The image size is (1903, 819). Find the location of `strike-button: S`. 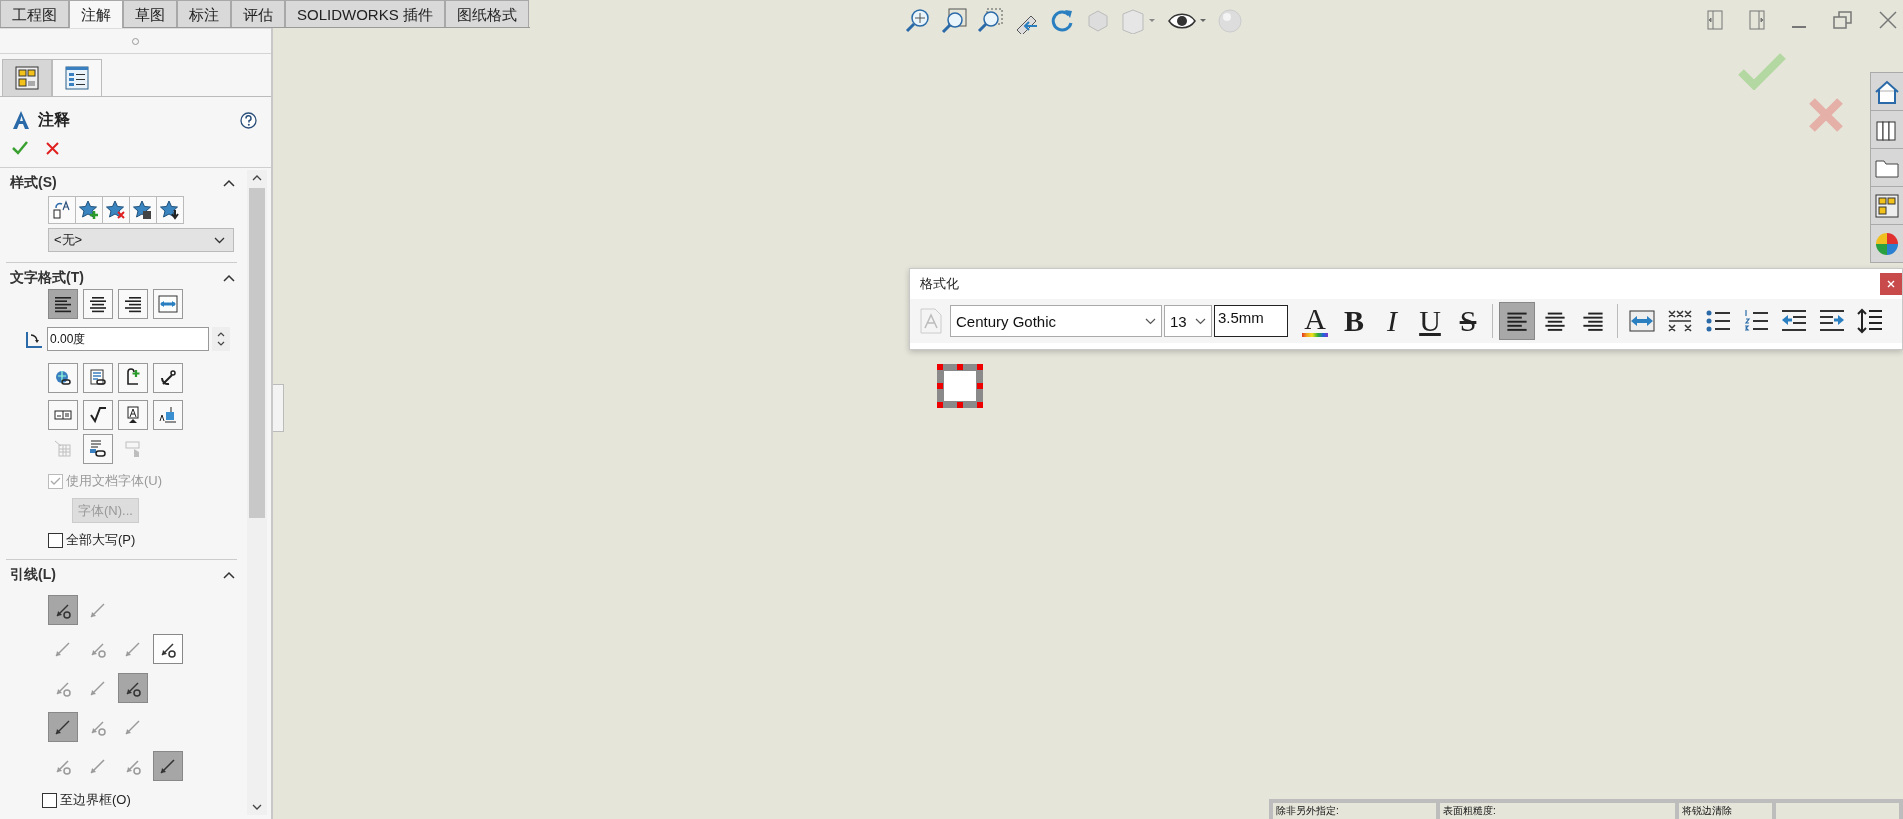

strike-button: S is located at coordinates (1468, 321).